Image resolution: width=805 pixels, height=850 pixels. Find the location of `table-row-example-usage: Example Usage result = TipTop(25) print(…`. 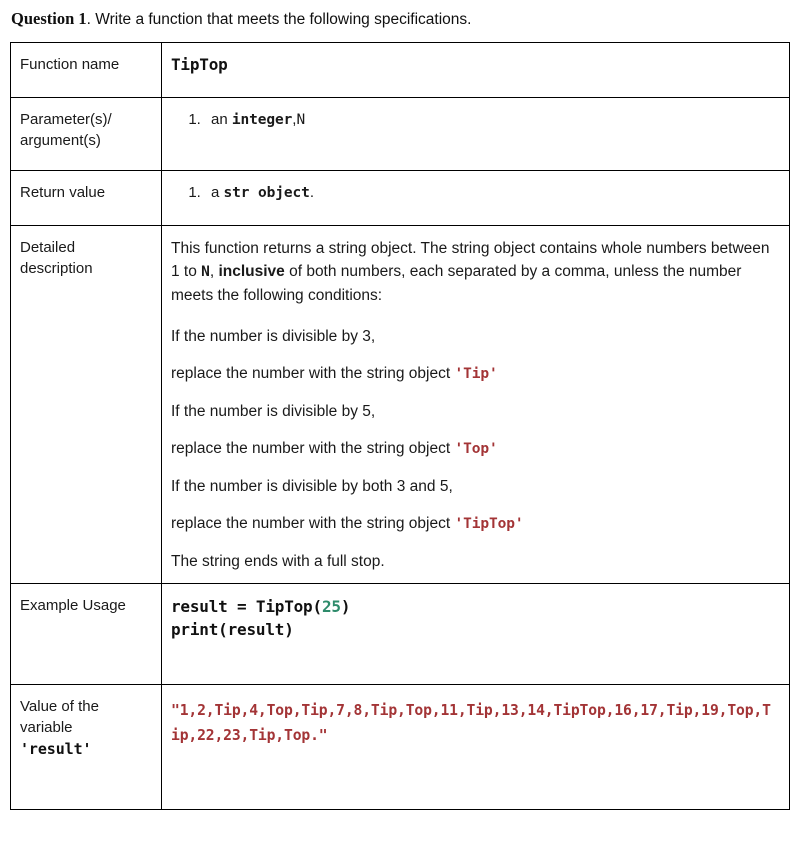

table-row-example-usage: Example Usage result = TipTop(25) print(… is located at coordinates (400, 634).